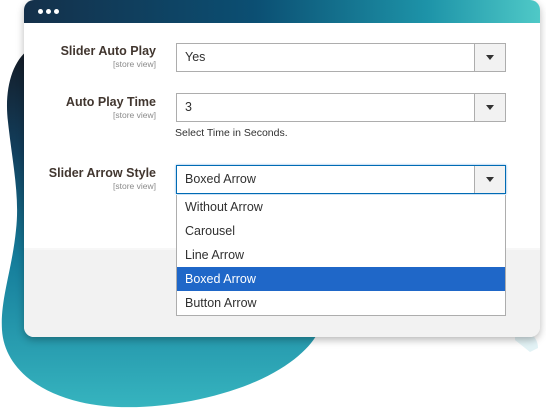 This screenshot has height=418, width=546. What do you see at coordinates (134, 115) in the screenshot?
I see `autoplay-time-scope: [store view]` at bounding box center [134, 115].